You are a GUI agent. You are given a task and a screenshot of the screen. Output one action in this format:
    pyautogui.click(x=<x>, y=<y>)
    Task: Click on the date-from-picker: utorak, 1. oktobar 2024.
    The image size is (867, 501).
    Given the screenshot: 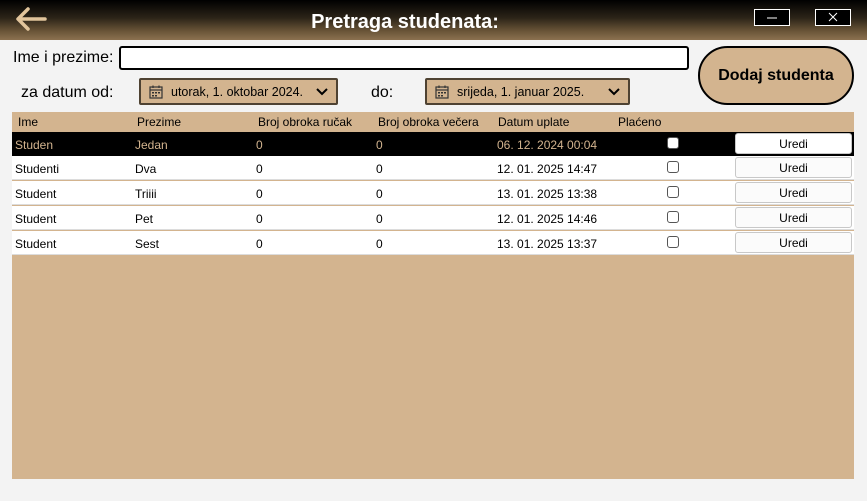 What is the action you would take?
    pyautogui.click(x=238, y=91)
    